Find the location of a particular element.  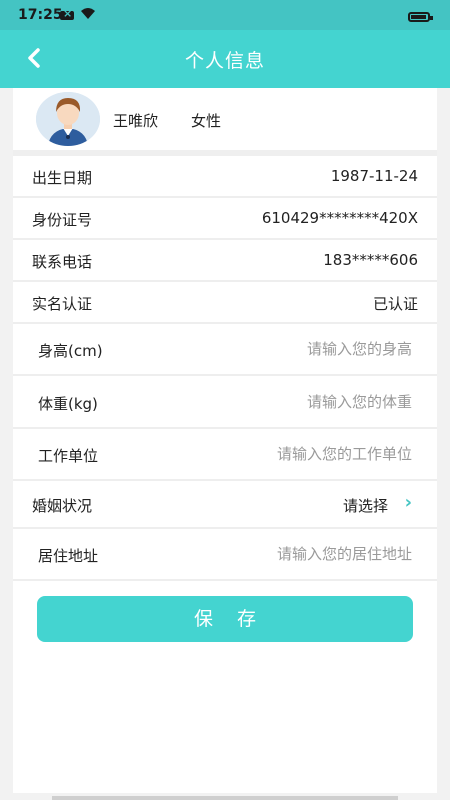

status-time: 17:25 is located at coordinates (40, 15).